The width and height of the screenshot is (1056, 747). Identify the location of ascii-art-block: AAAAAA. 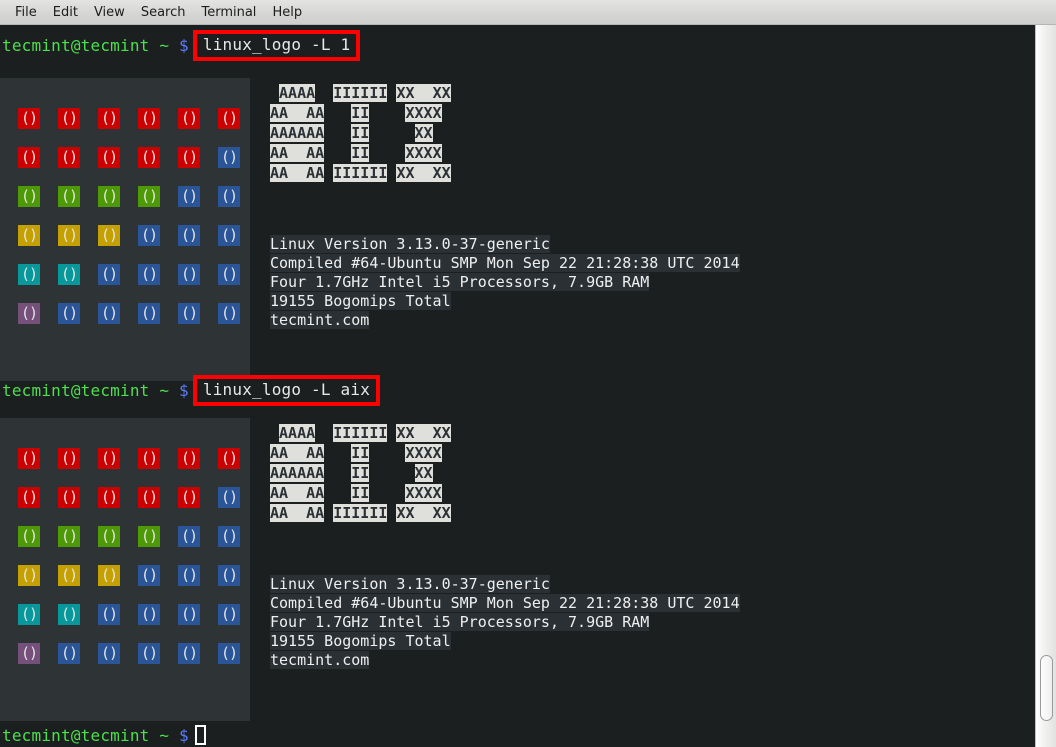
(297, 133).